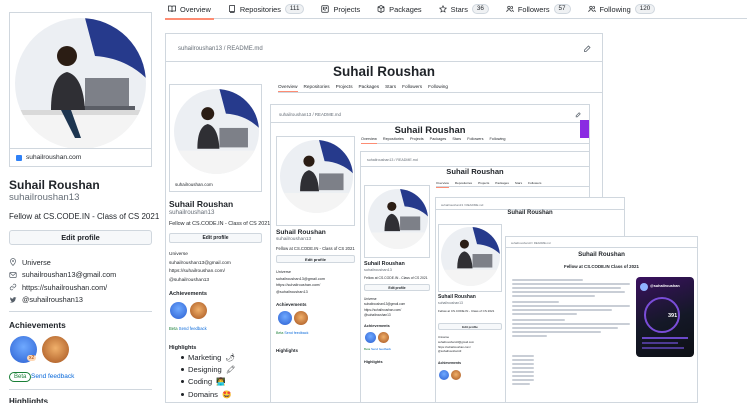  What do you see at coordinates (20, 377) in the screenshot?
I see `beta-label: Beta` at bounding box center [20, 377].